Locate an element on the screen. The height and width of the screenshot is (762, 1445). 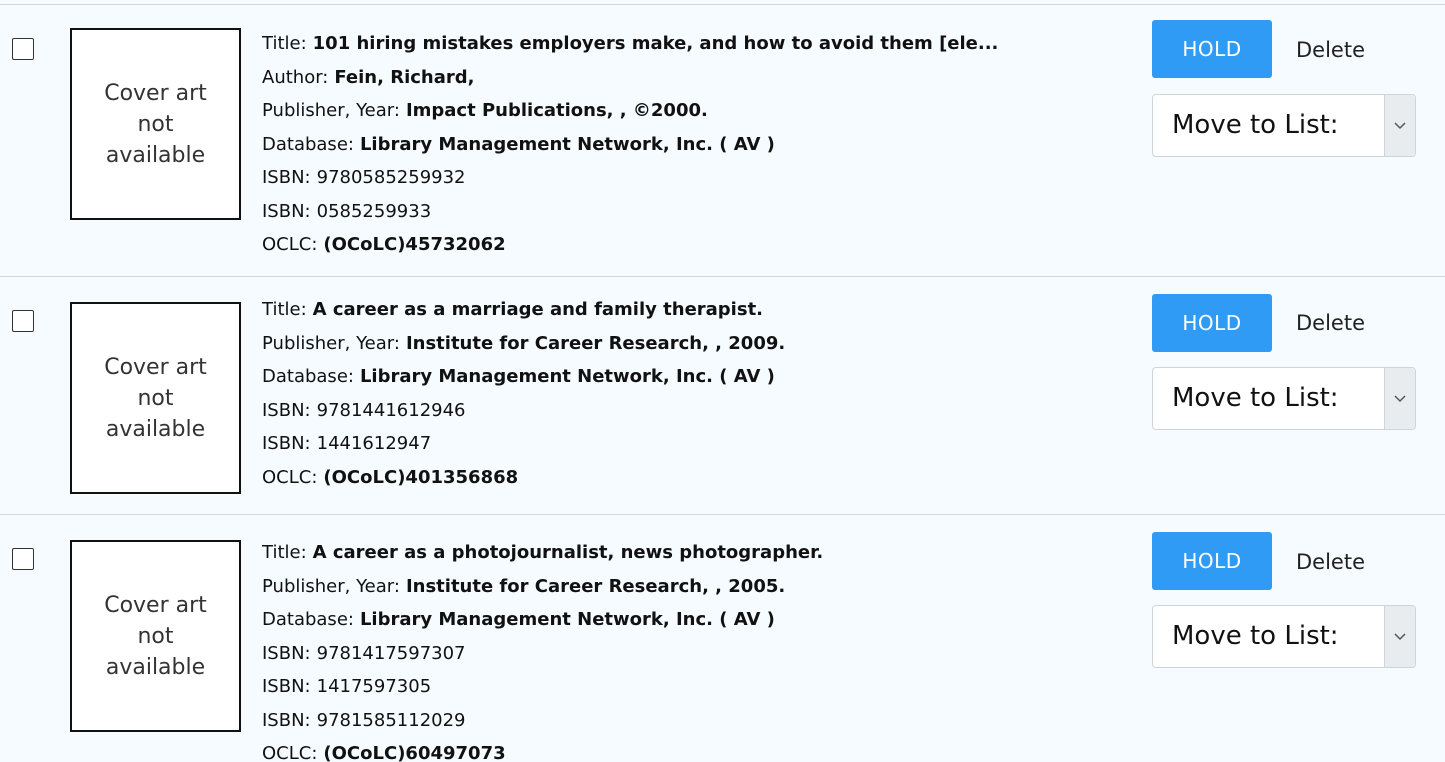
field-value: (OCoLC)45732062 is located at coordinates (414, 244).